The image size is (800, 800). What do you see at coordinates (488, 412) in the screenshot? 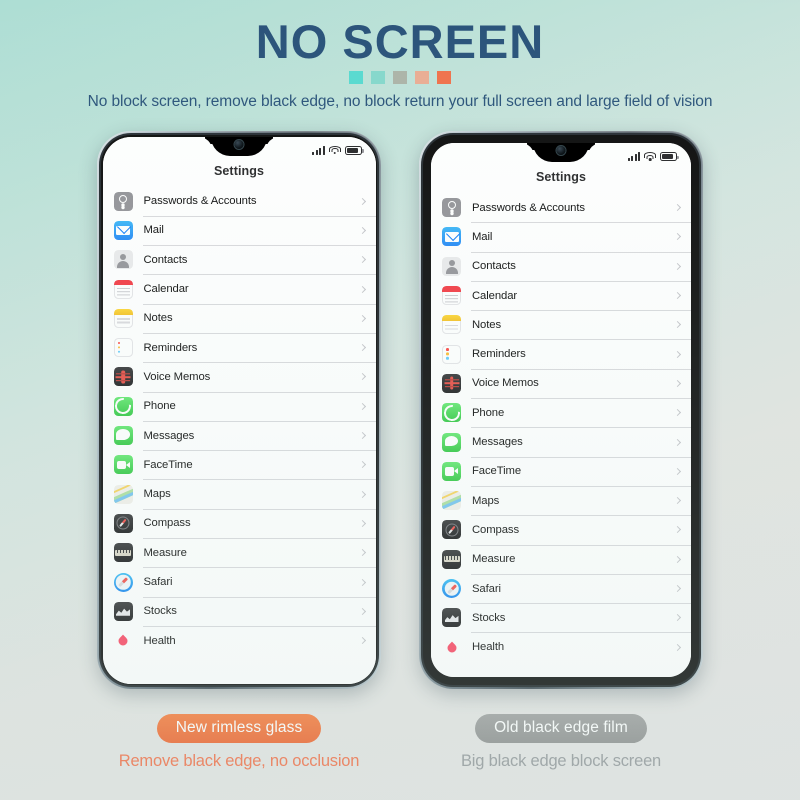
I see `settings-row-label: Phone` at bounding box center [488, 412].